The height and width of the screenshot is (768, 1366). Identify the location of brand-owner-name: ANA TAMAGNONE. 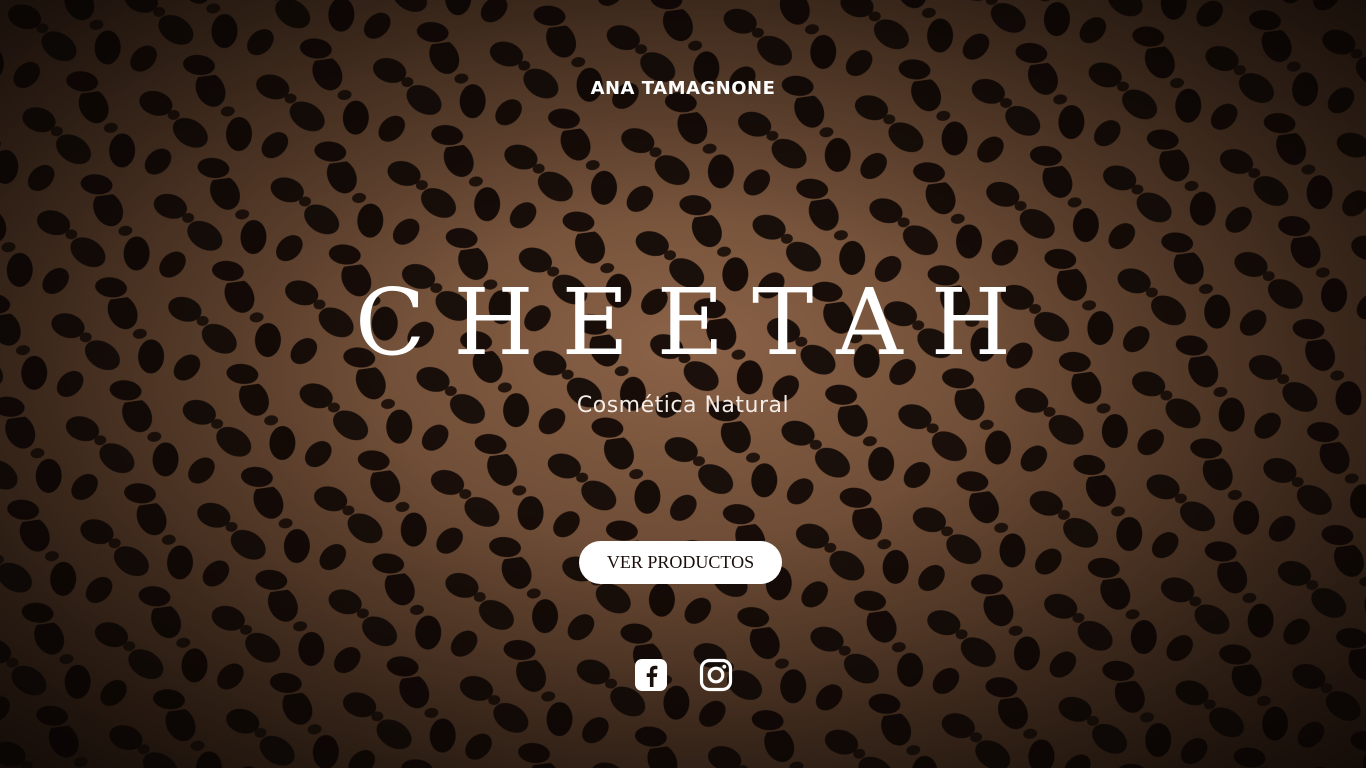
(683, 88).